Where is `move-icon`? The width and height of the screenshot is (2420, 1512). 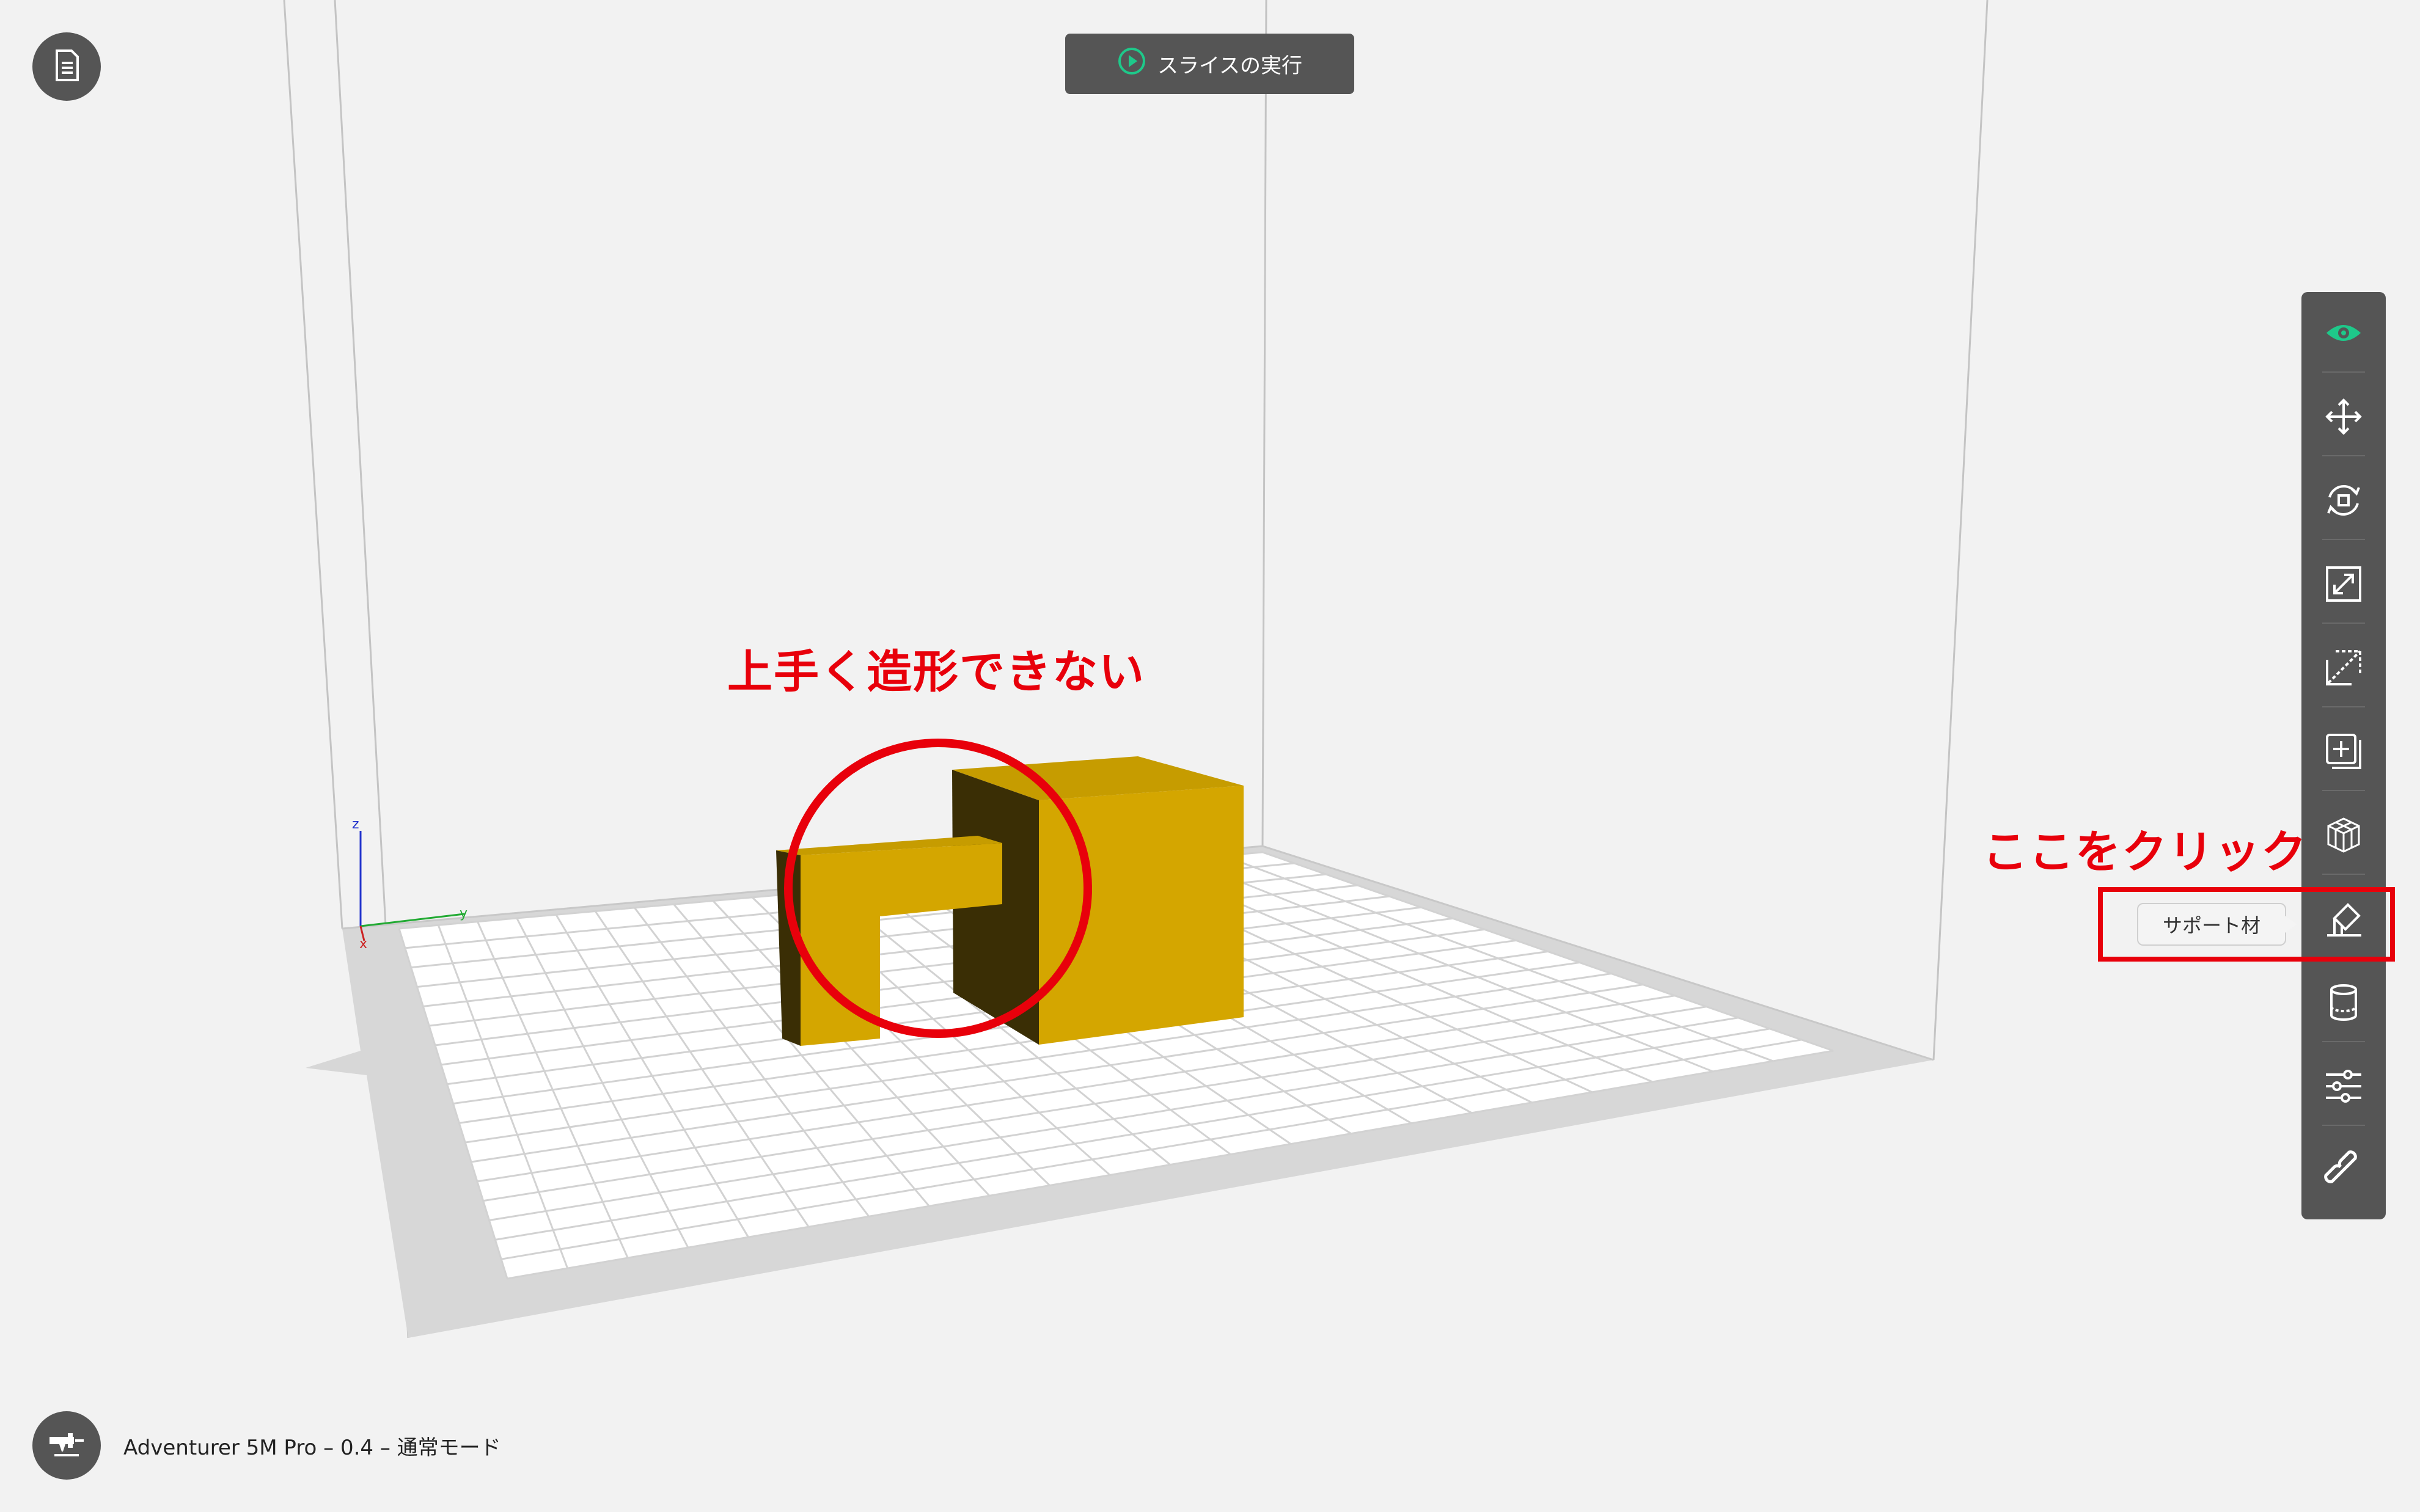 move-icon is located at coordinates (2344, 417).